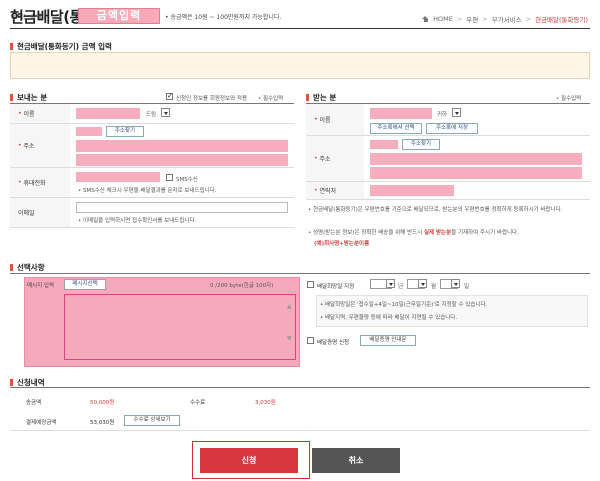 This screenshot has height=481, width=600. What do you see at coordinates (169, 96) in the screenshot?
I see `apply-member-info-checkbox` at bounding box center [169, 96].